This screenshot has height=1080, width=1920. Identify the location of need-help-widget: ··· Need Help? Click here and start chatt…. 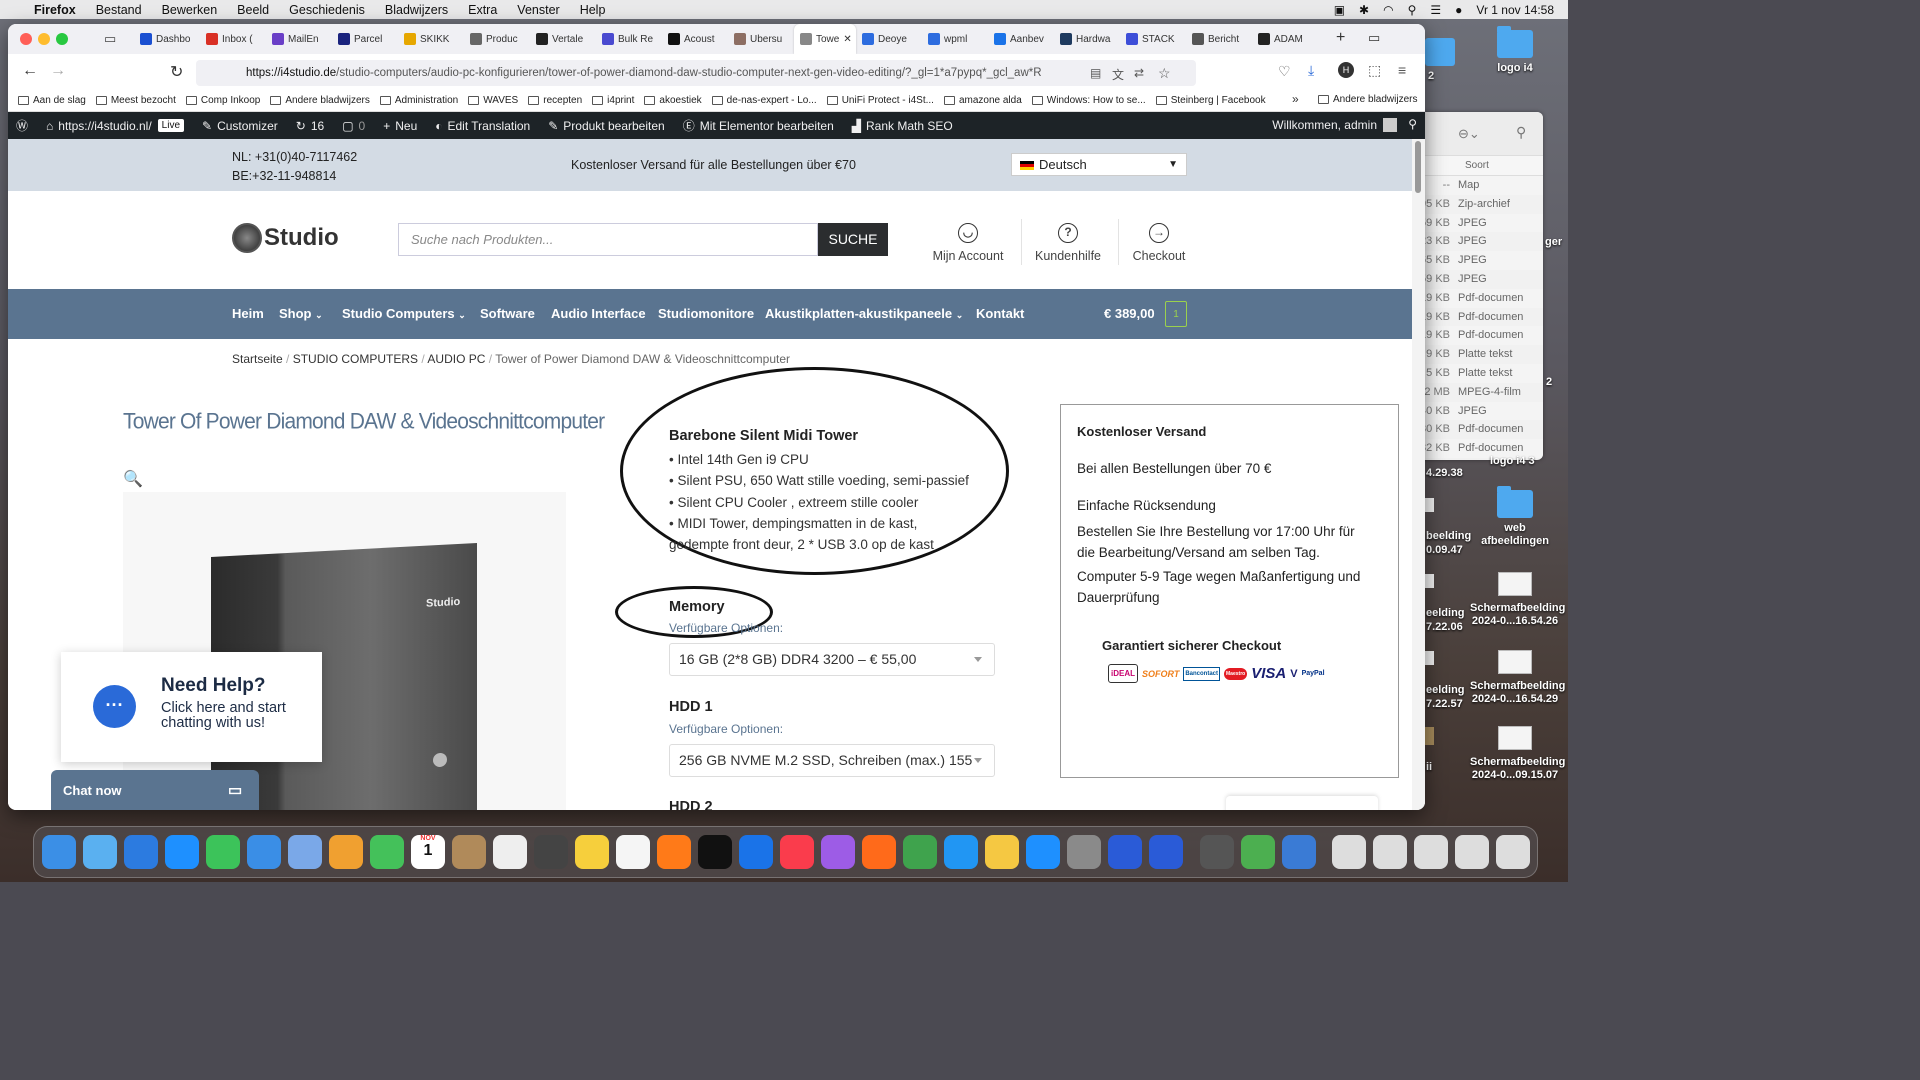
(191, 707).